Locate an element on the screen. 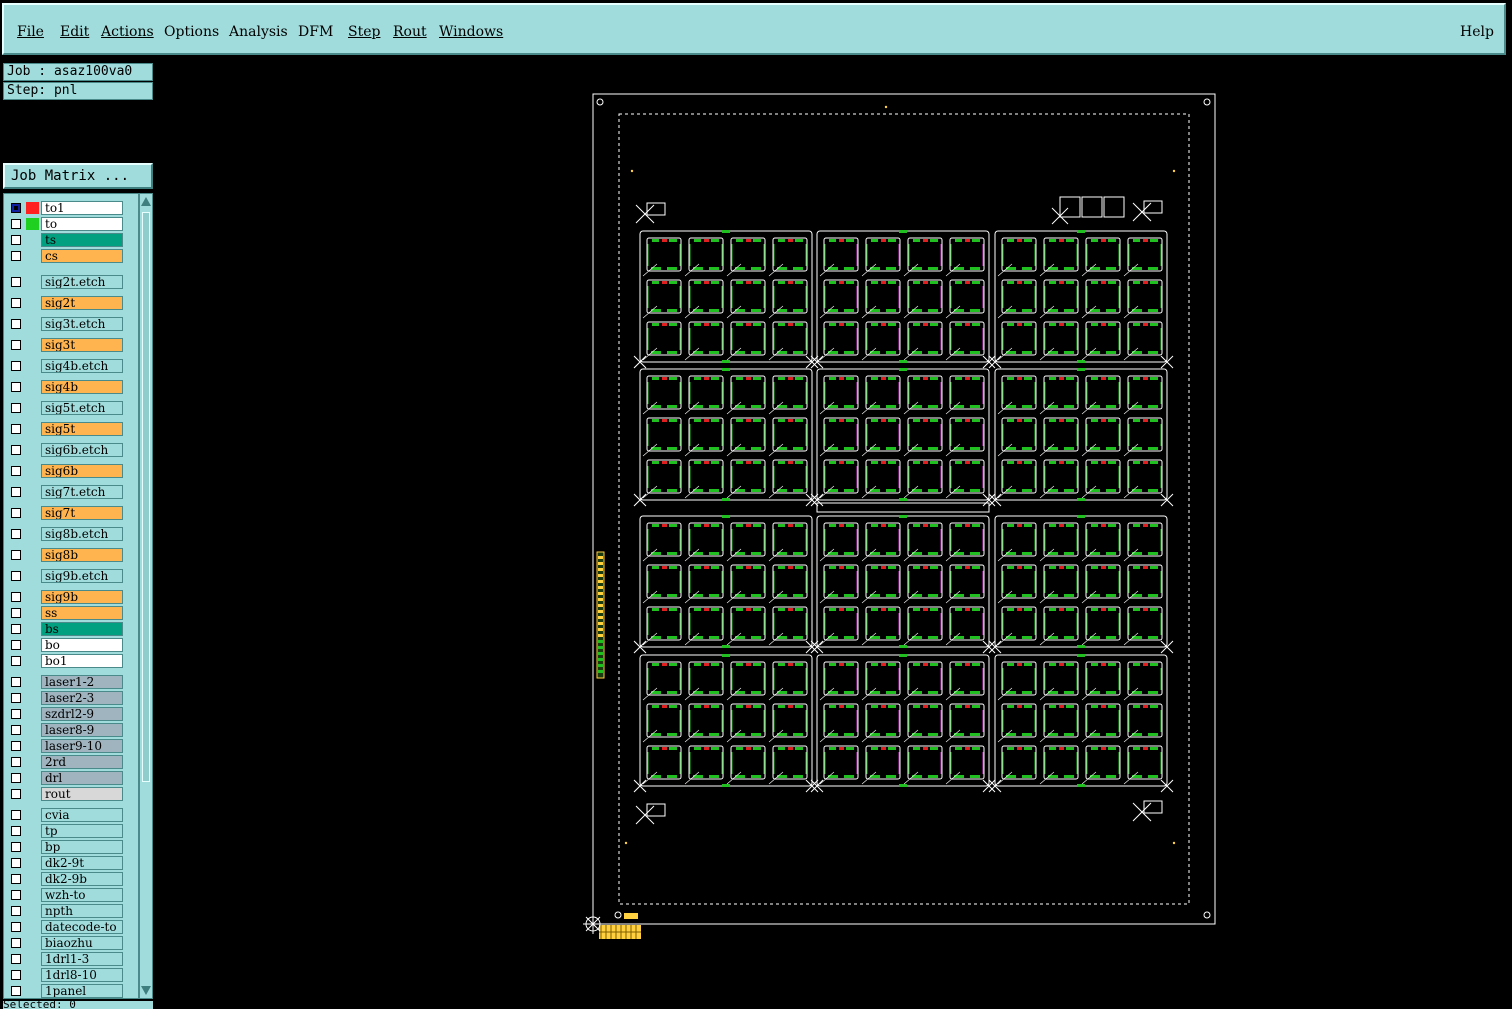 This screenshot has height=1009, width=1512. layer-row-sig6b.etch: sig6b.etch is located at coordinates (67, 450).